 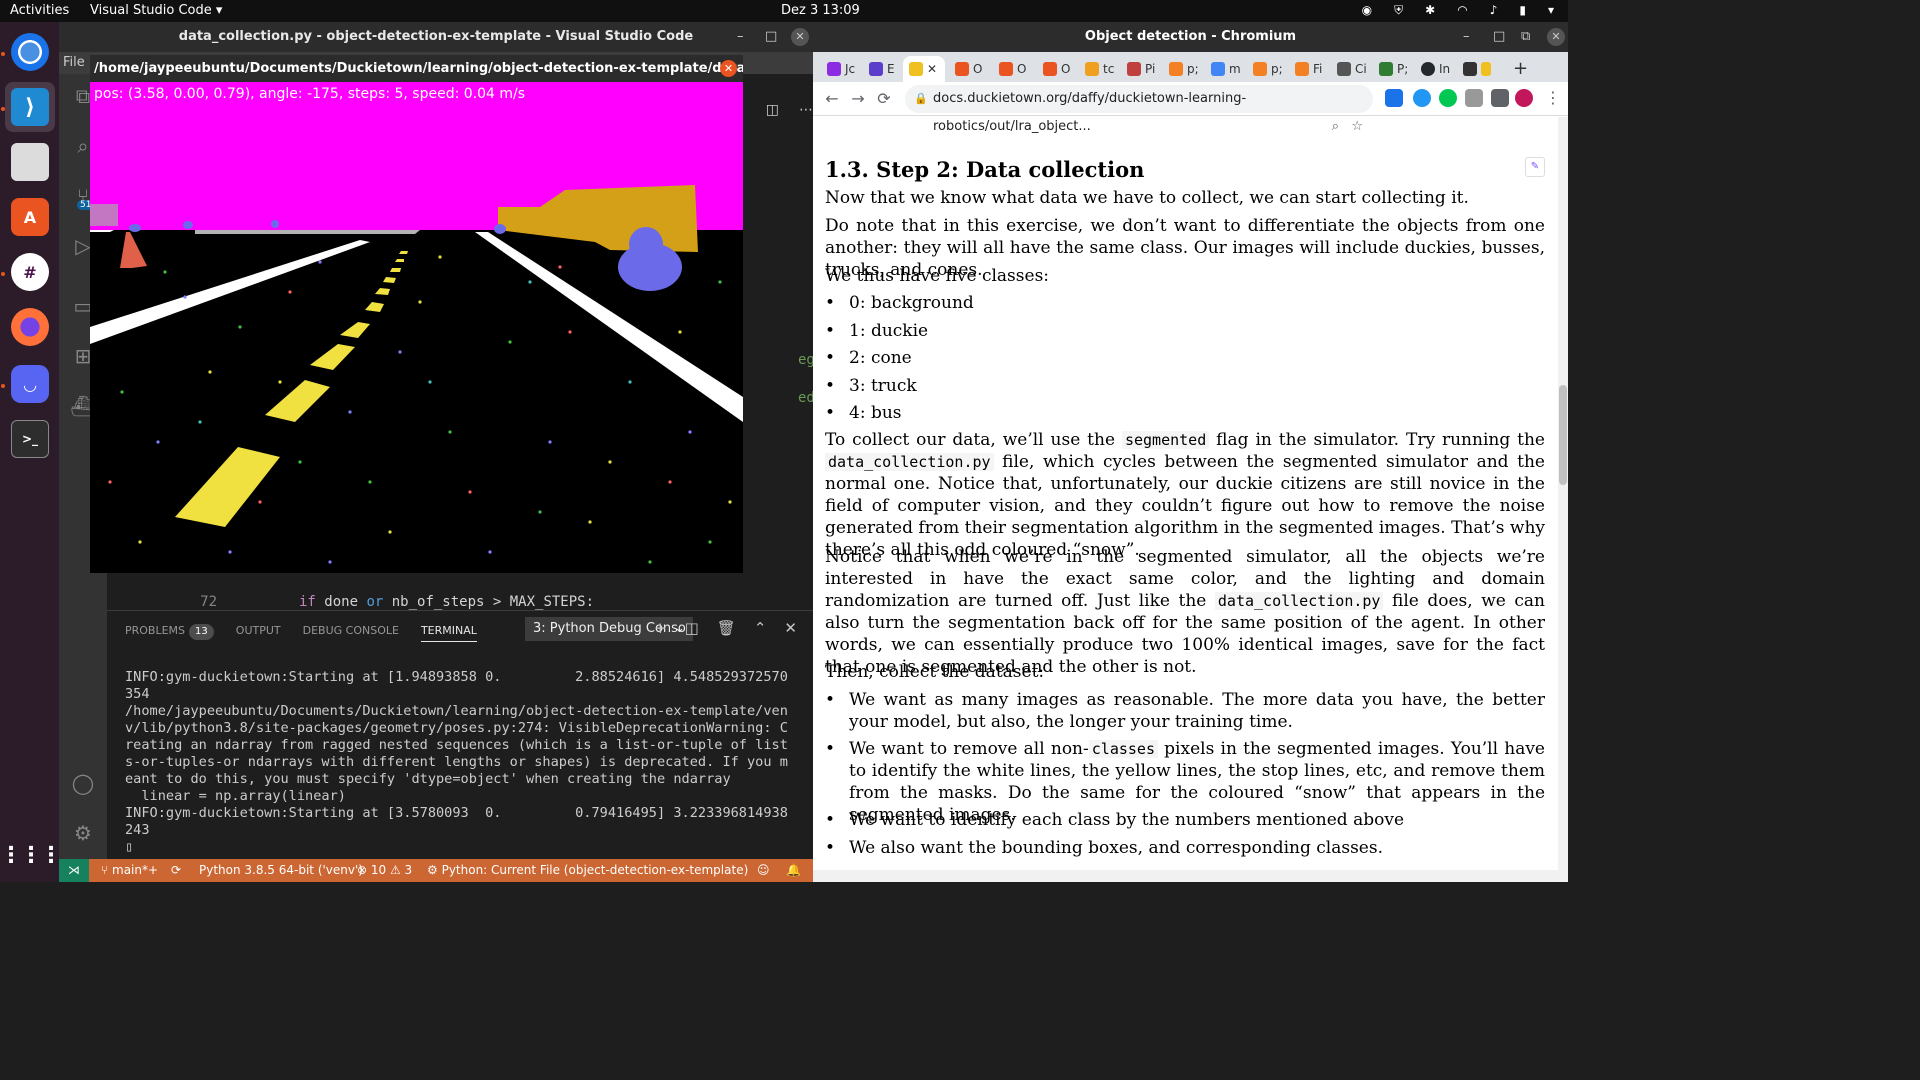 I want to click on browser-tab: In, so click(x=1432, y=69).